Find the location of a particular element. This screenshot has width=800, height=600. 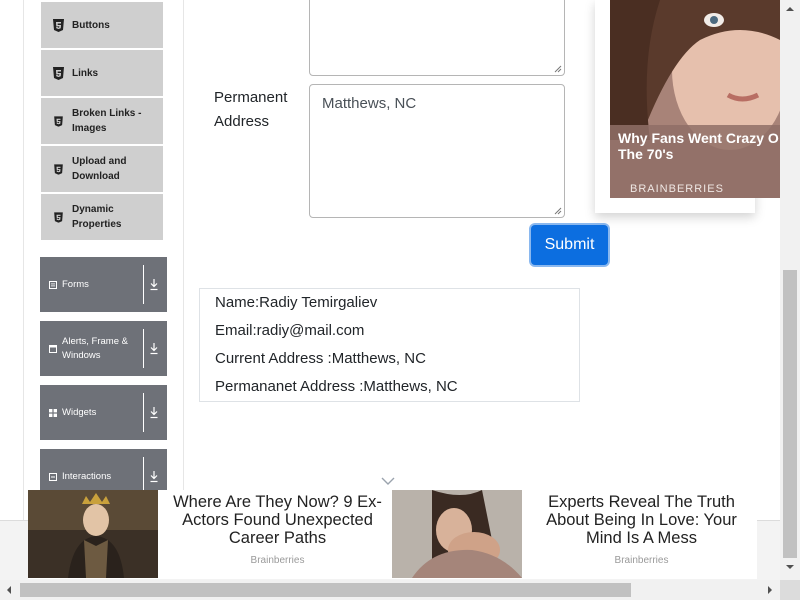

sidebar-group-forms: Forms is located at coordinates (103, 284).